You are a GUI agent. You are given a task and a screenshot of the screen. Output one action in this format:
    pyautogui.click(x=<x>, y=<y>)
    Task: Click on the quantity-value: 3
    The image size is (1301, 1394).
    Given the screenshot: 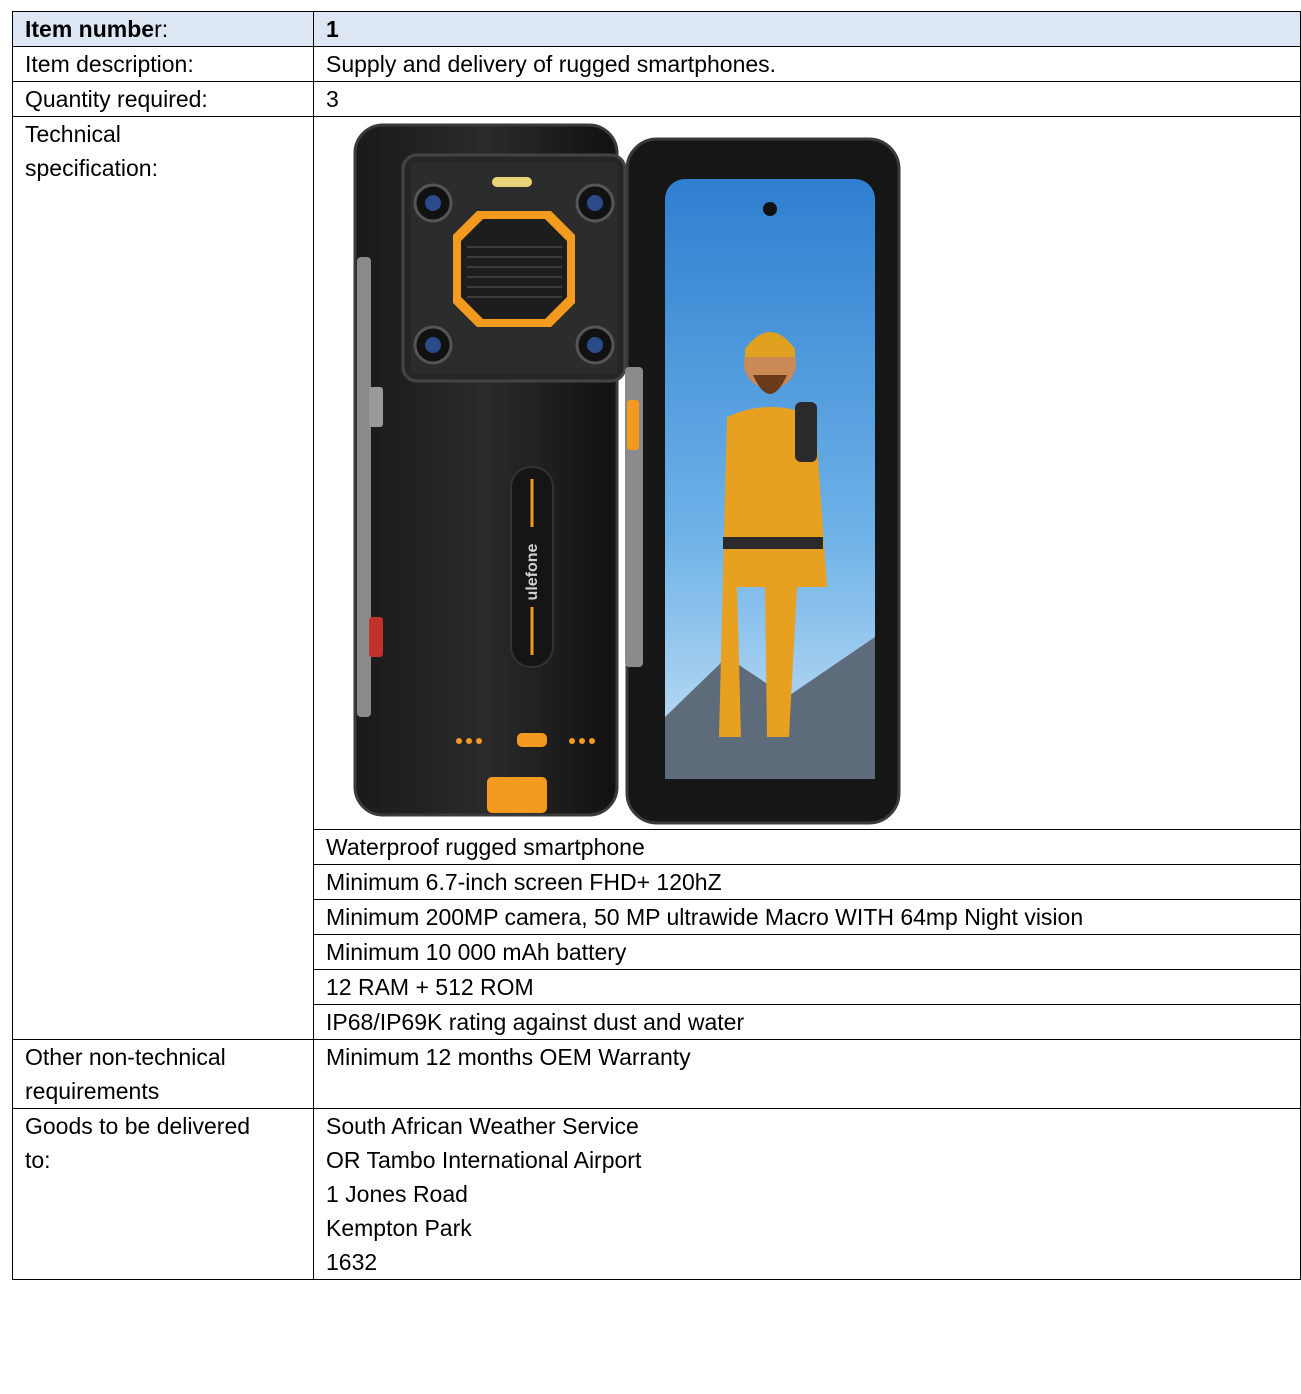 What is the action you would take?
    pyautogui.click(x=807, y=99)
    